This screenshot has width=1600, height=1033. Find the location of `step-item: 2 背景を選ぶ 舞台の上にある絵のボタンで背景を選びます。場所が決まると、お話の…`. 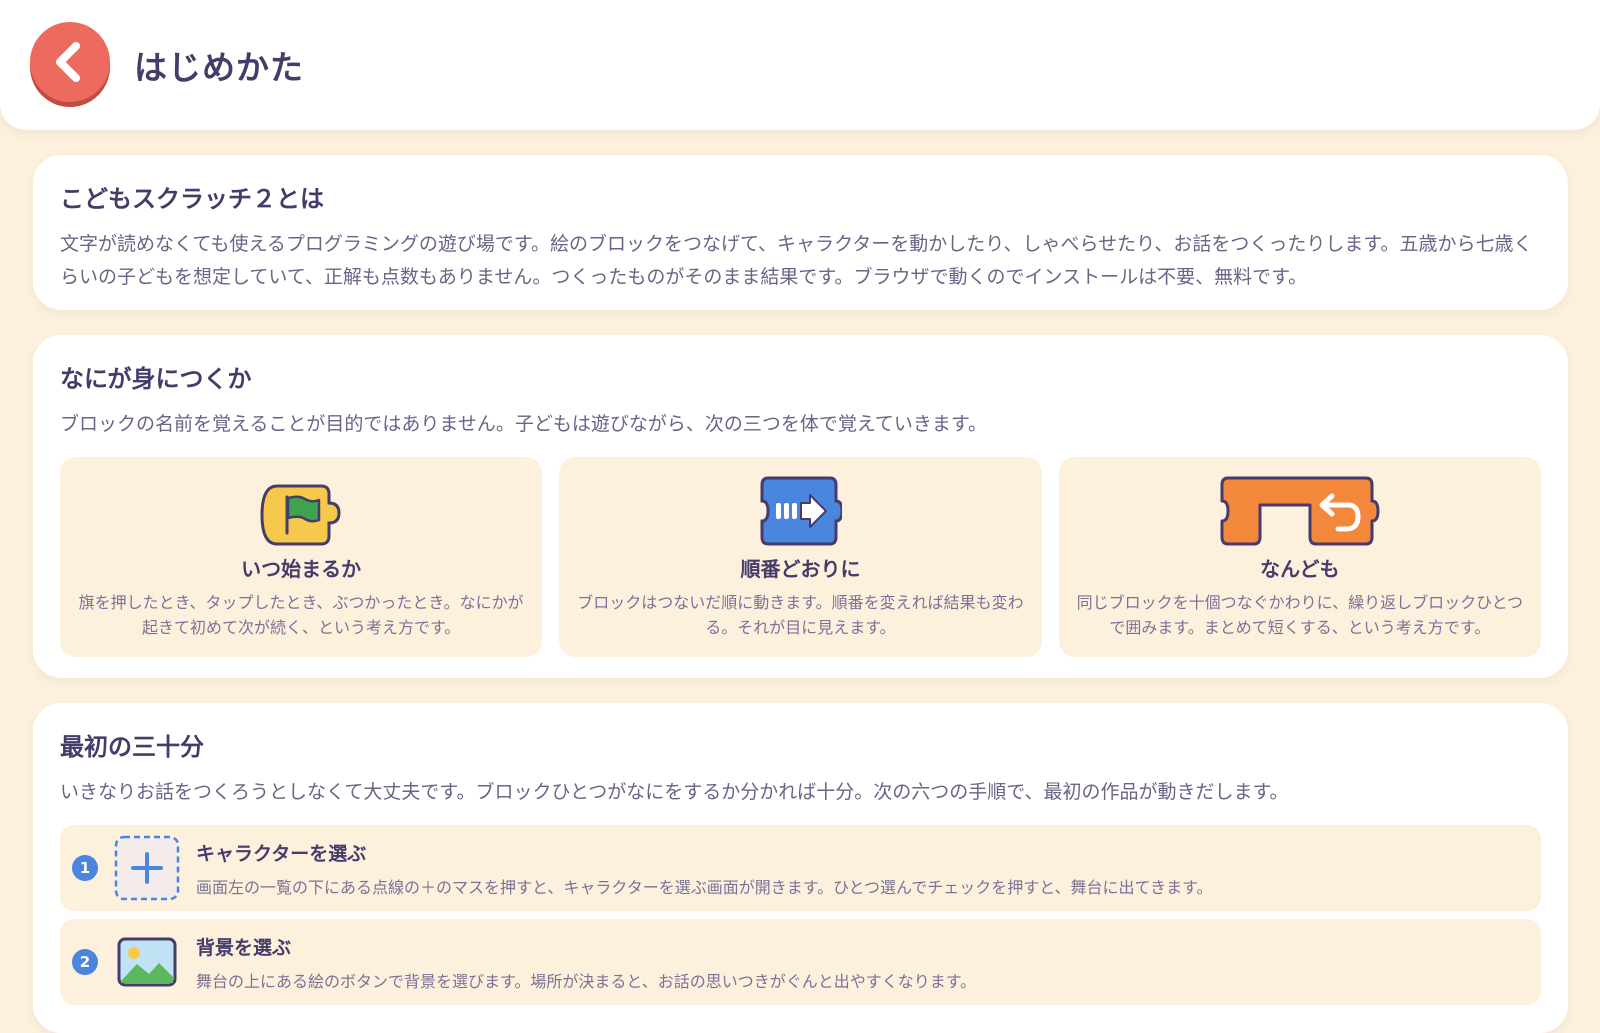

step-item: 2 背景を選ぶ 舞台の上にある絵のボタンで背景を選びます。場所が決まると、お話の… is located at coordinates (800, 962).